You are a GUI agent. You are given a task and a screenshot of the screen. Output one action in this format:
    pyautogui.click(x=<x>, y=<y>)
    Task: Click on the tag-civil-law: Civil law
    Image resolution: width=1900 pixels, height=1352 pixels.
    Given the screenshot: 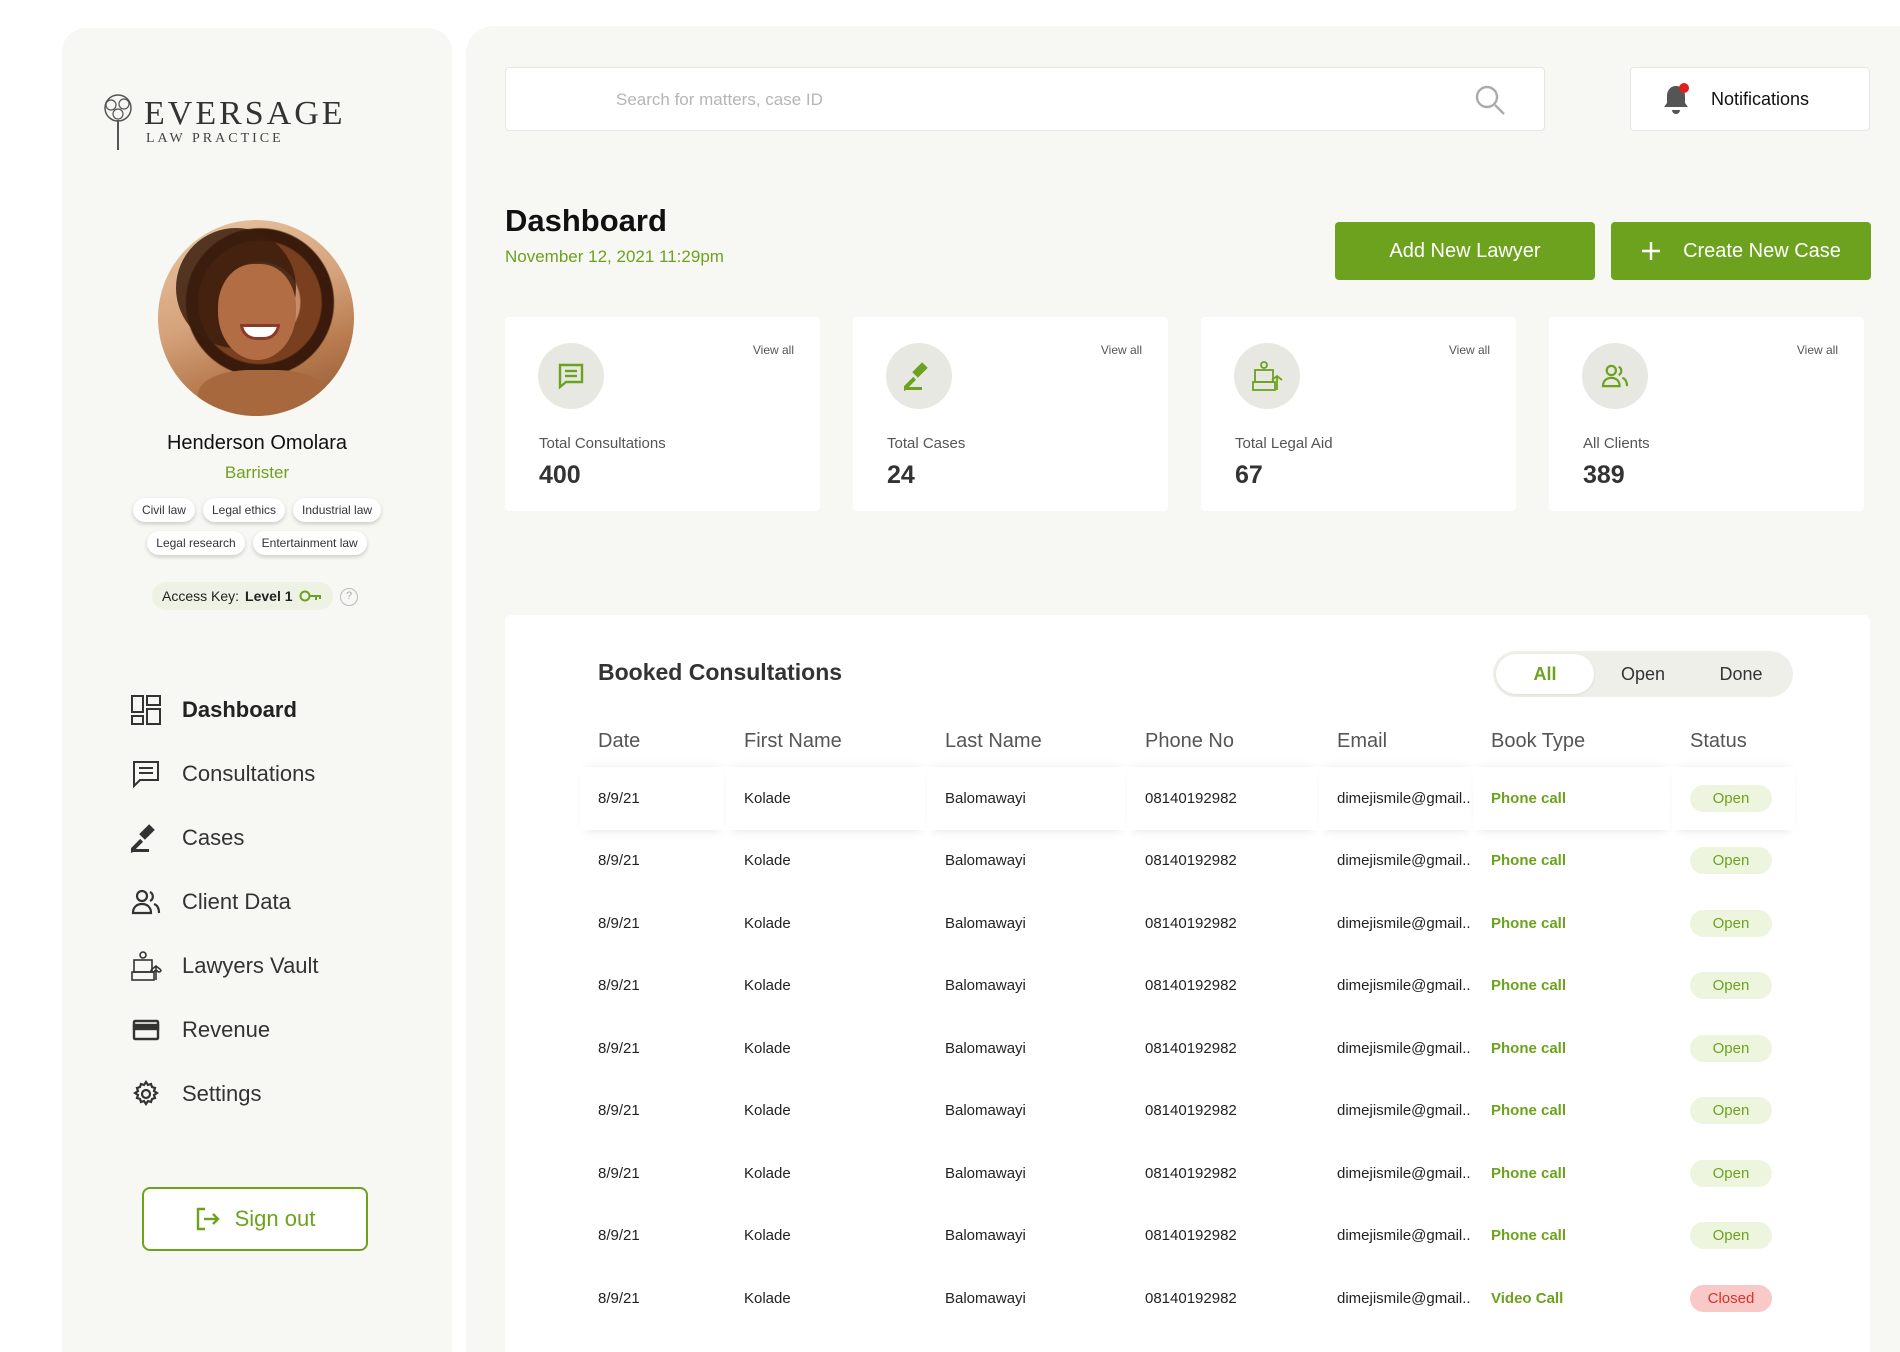 What is the action you would take?
    pyautogui.click(x=163, y=510)
    